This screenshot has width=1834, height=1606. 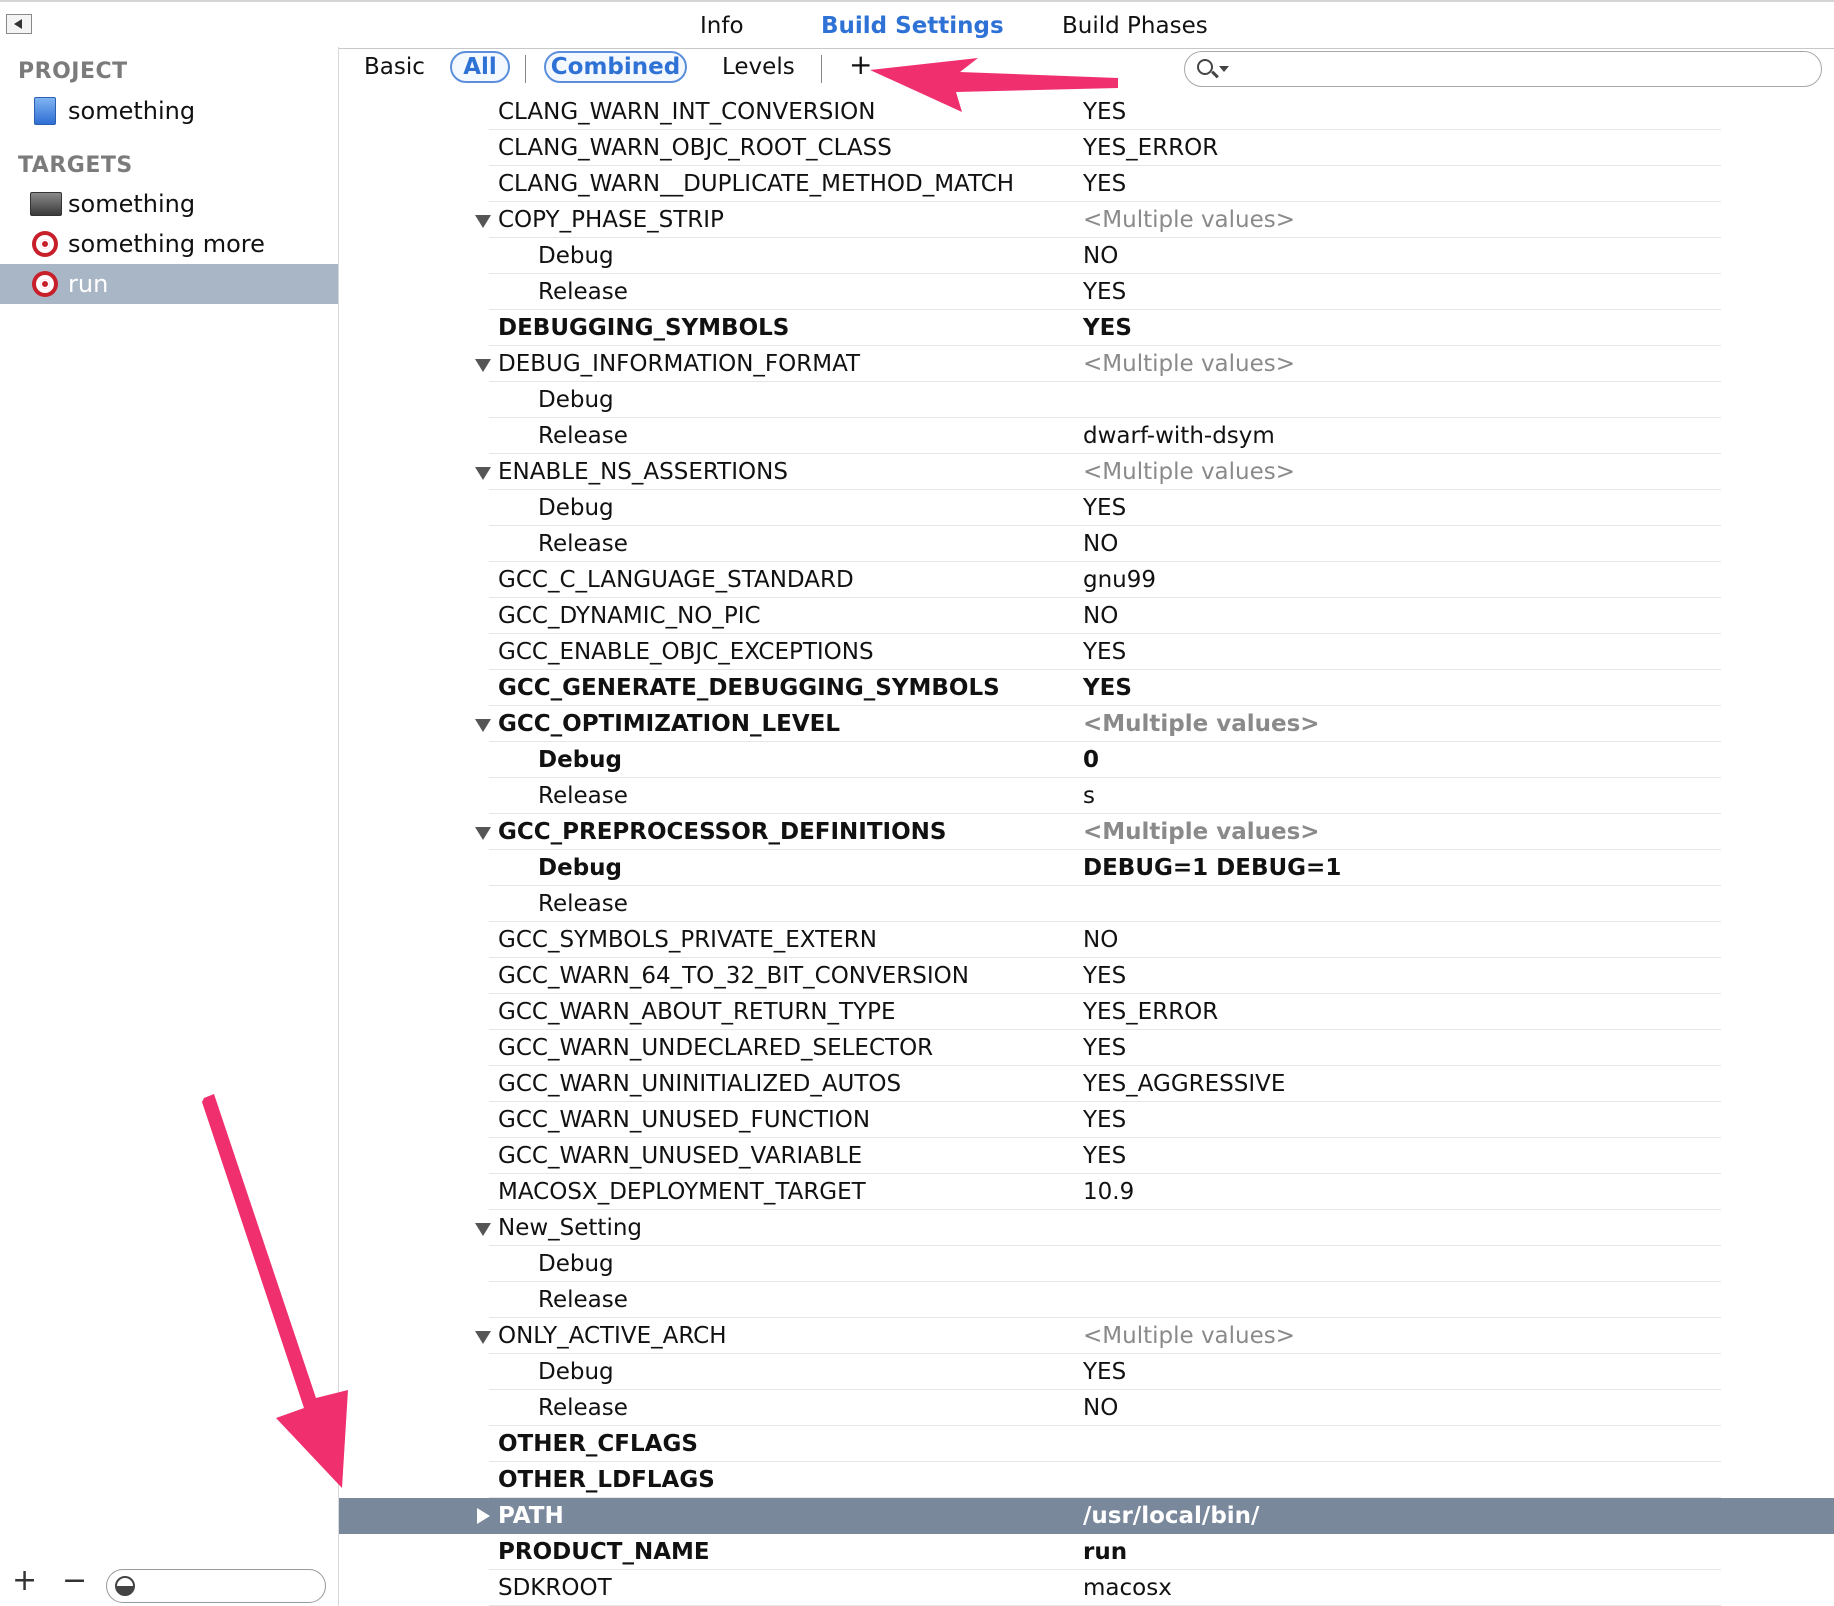 I want to click on setting-row: GCC_SYMBOLS_PRIVATE_EXTERN NO, so click(x=1086, y=940).